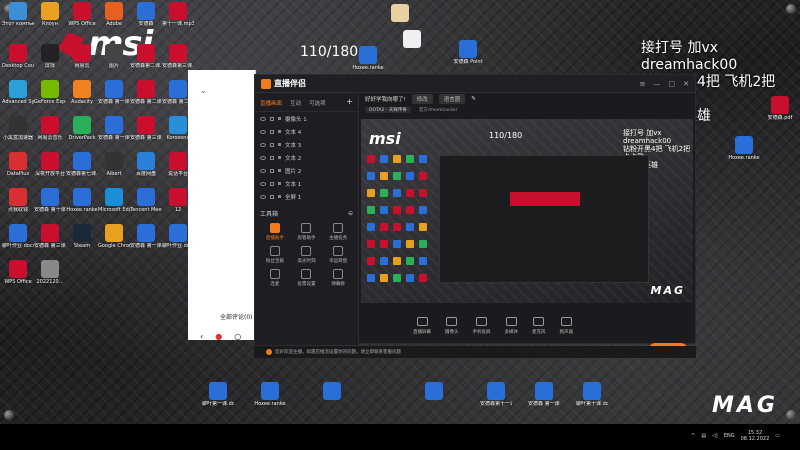 The height and width of the screenshot is (450, 800). What do you see at coordinates (18, 128) in the screenshot?
I see `left-icon: 小黑盒加速器` at bounding box center [18, 128].